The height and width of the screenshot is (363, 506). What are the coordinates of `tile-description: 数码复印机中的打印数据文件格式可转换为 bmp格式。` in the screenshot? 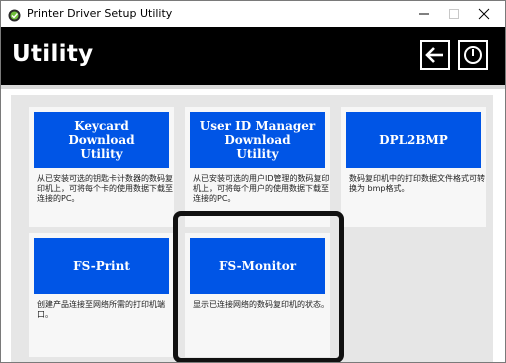 It's located at (417, 183).